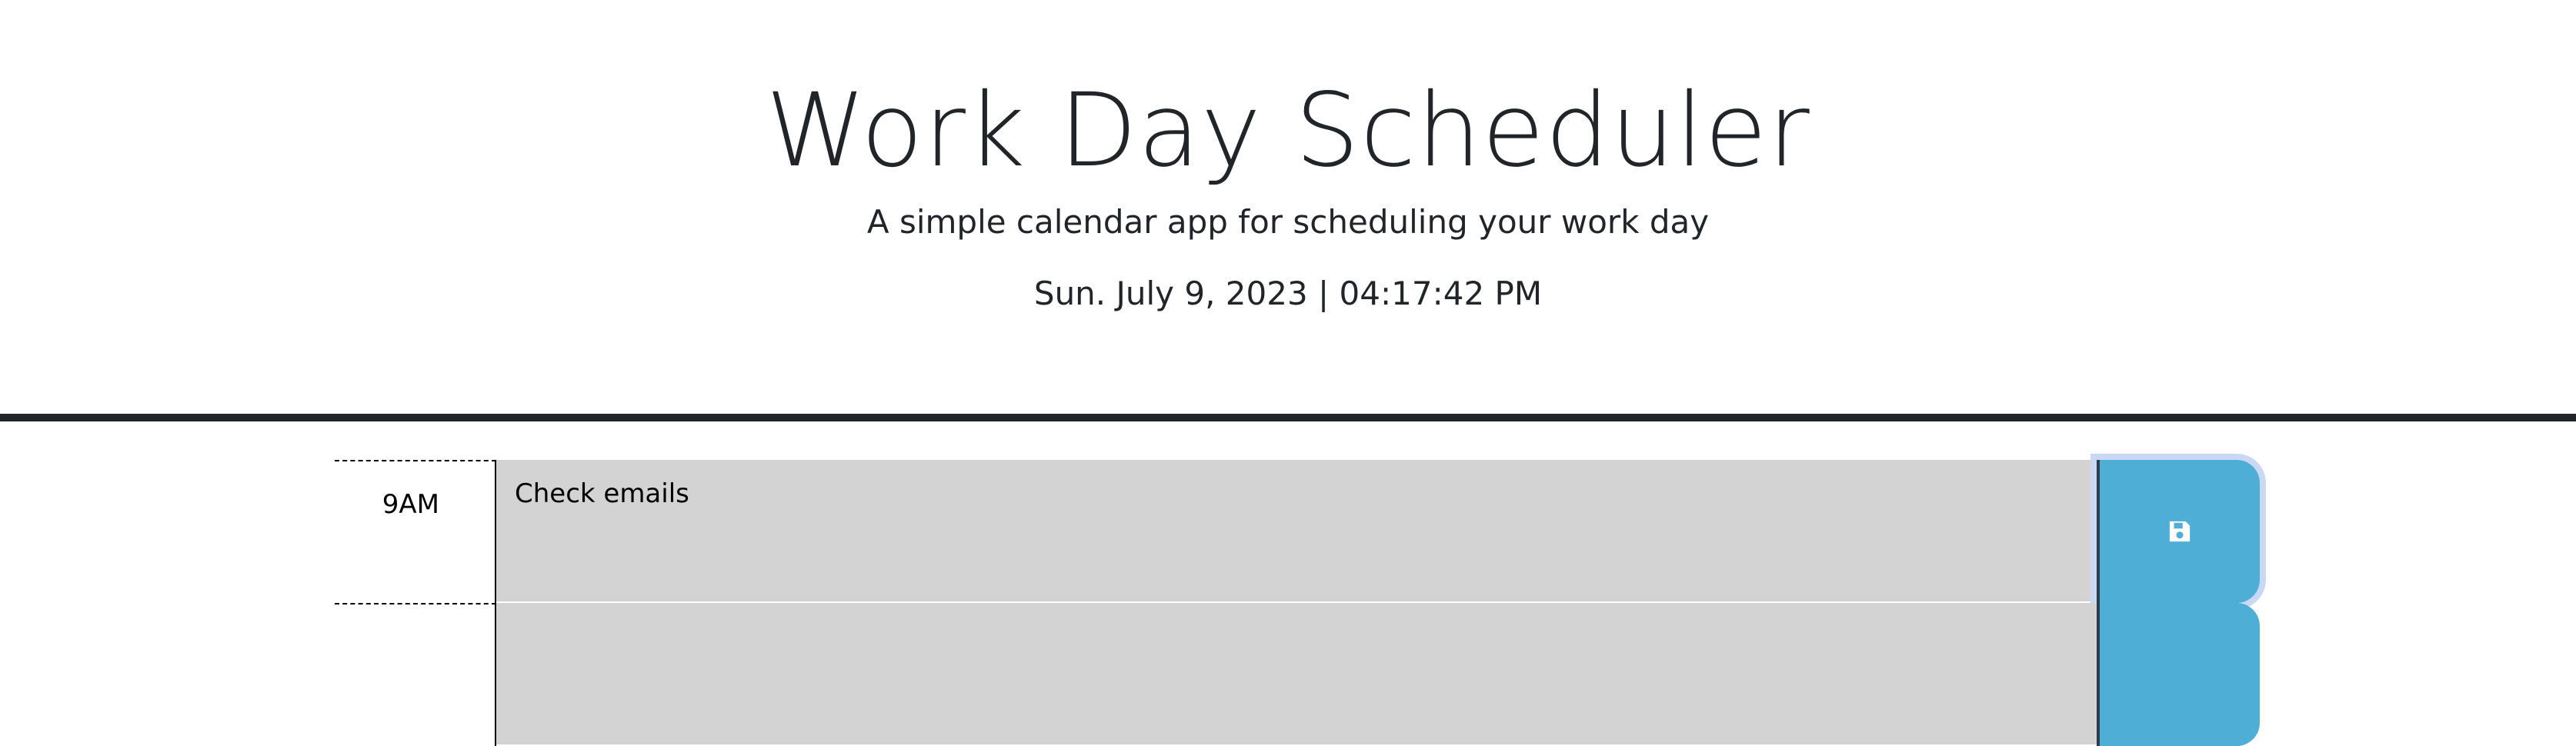  I want to click on page-title: Work Day Scheduler, so click(1288, 131).